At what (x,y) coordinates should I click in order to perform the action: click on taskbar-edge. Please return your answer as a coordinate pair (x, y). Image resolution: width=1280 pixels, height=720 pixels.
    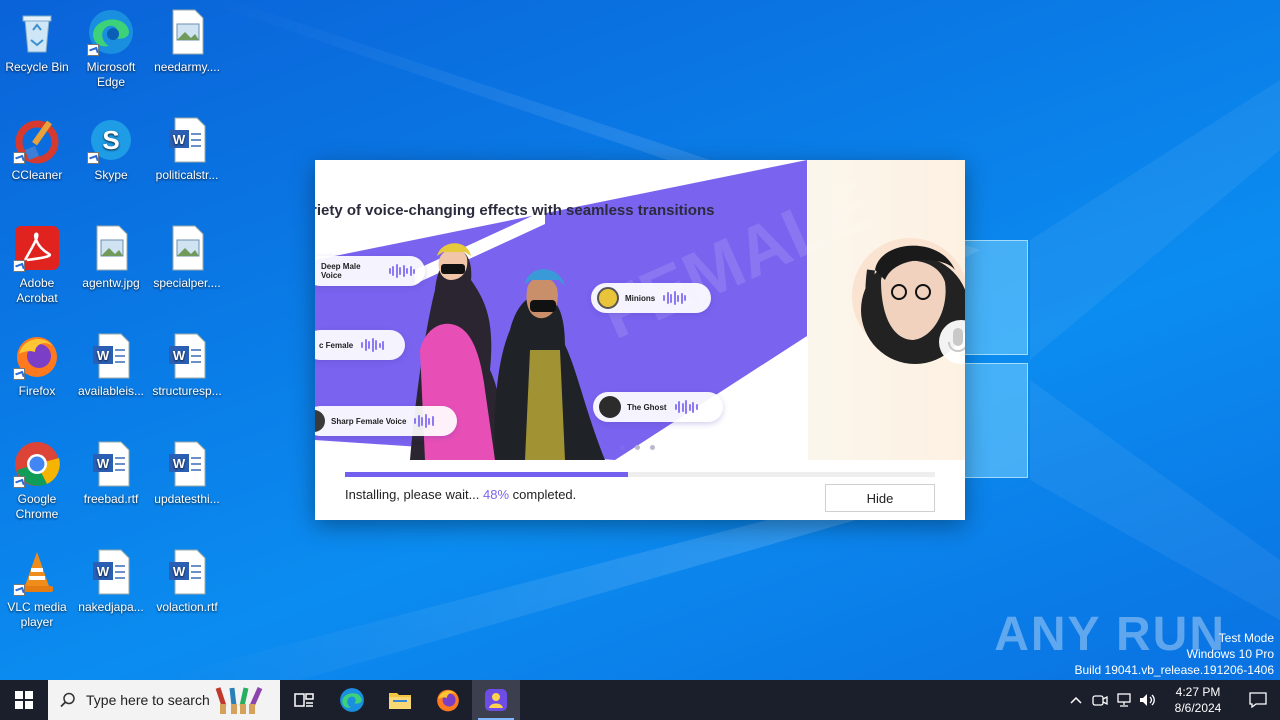
    Looking at the image, I should click on (352, 700).